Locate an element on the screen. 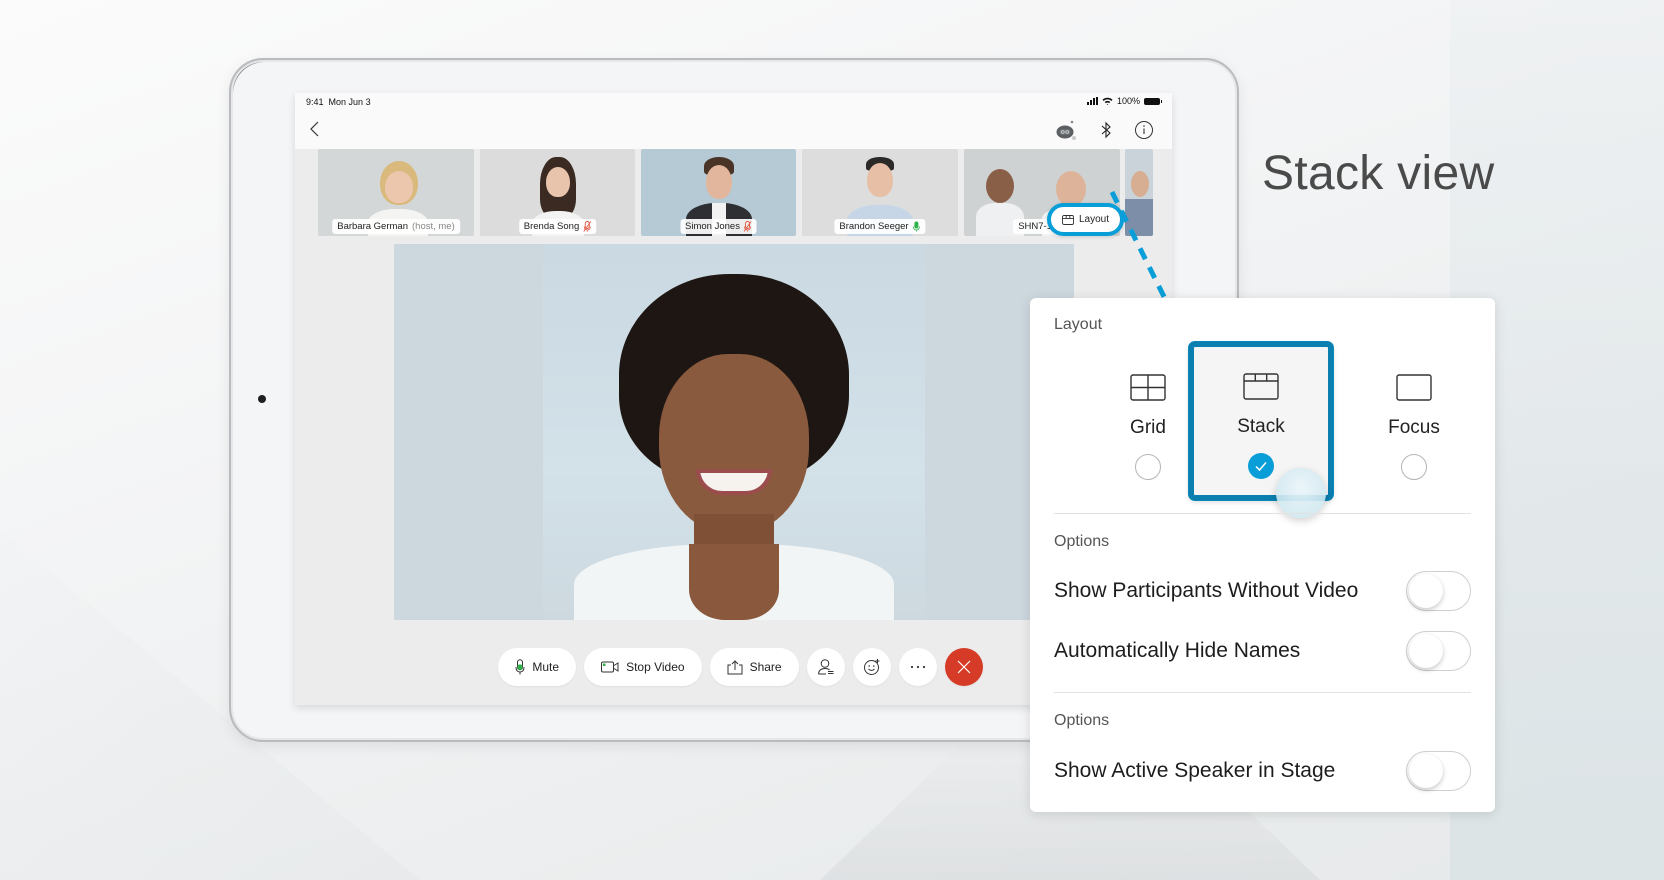  participant-tile: Simon Jones is located at coordinates (718, 192).